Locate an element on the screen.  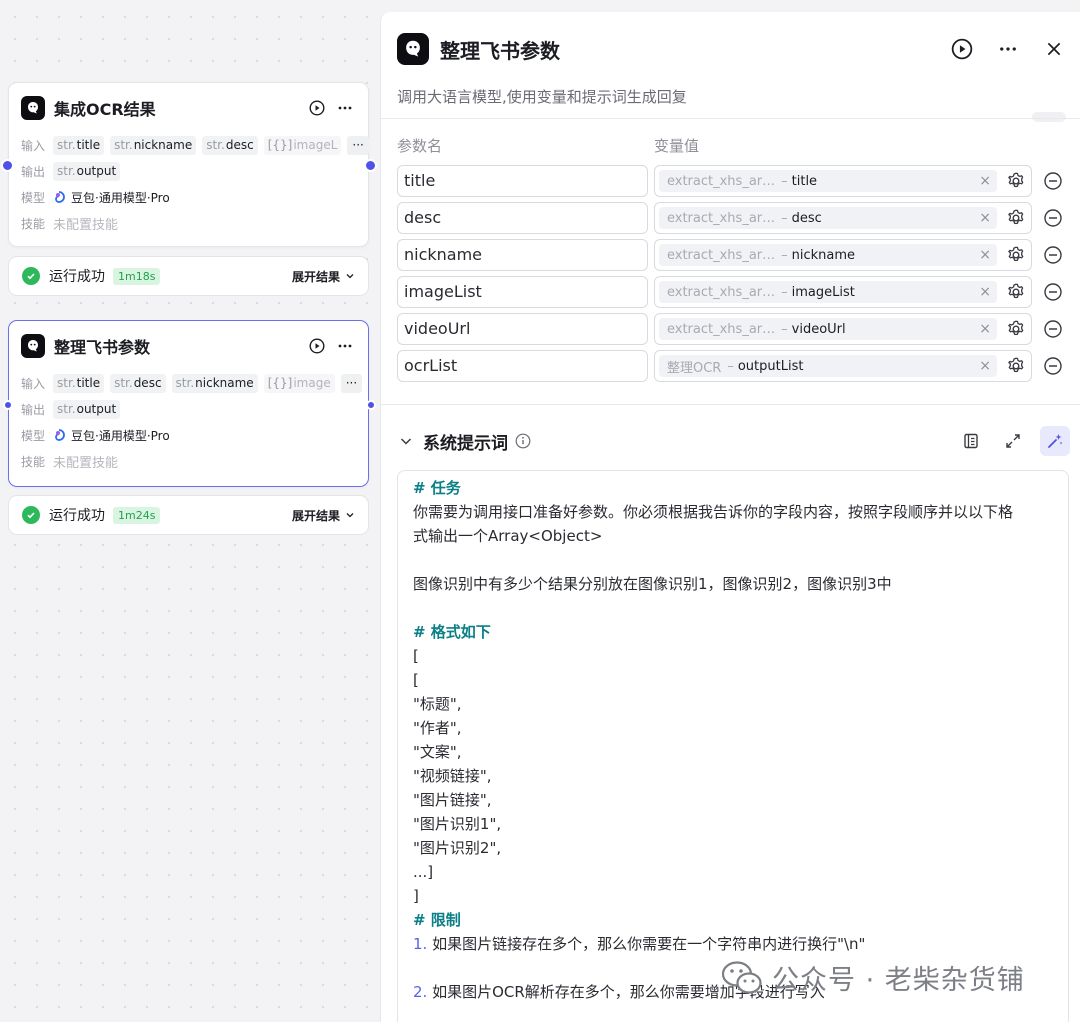
col-param-name: 参数名 is located at coordinates (420, 146).